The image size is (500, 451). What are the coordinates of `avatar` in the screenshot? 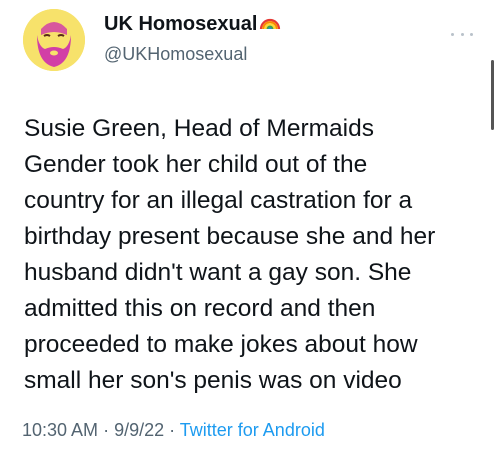 It's located at (54, 40).